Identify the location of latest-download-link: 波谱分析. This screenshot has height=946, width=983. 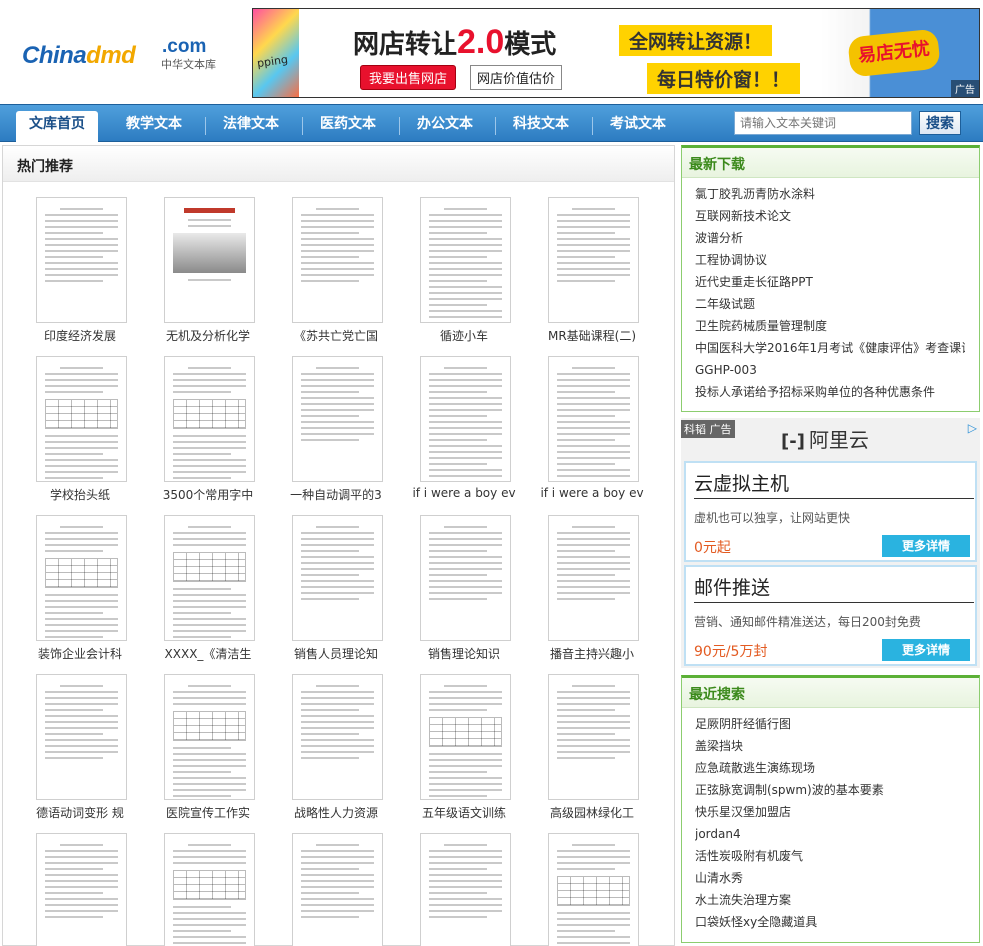
(830, 238).